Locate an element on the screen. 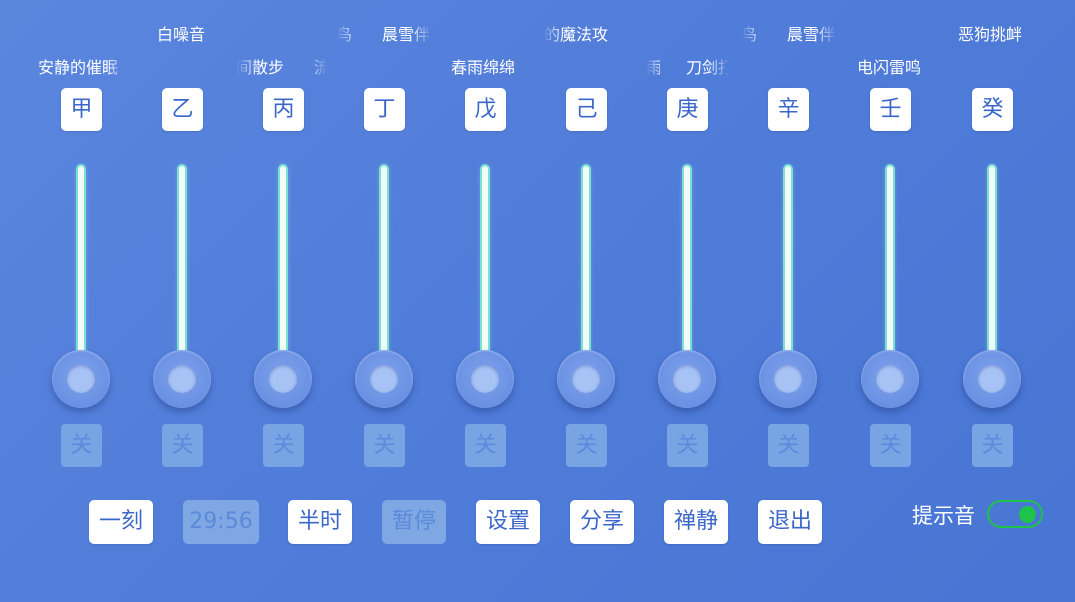  share-button: 分享 is located at coordinates (602, 522).